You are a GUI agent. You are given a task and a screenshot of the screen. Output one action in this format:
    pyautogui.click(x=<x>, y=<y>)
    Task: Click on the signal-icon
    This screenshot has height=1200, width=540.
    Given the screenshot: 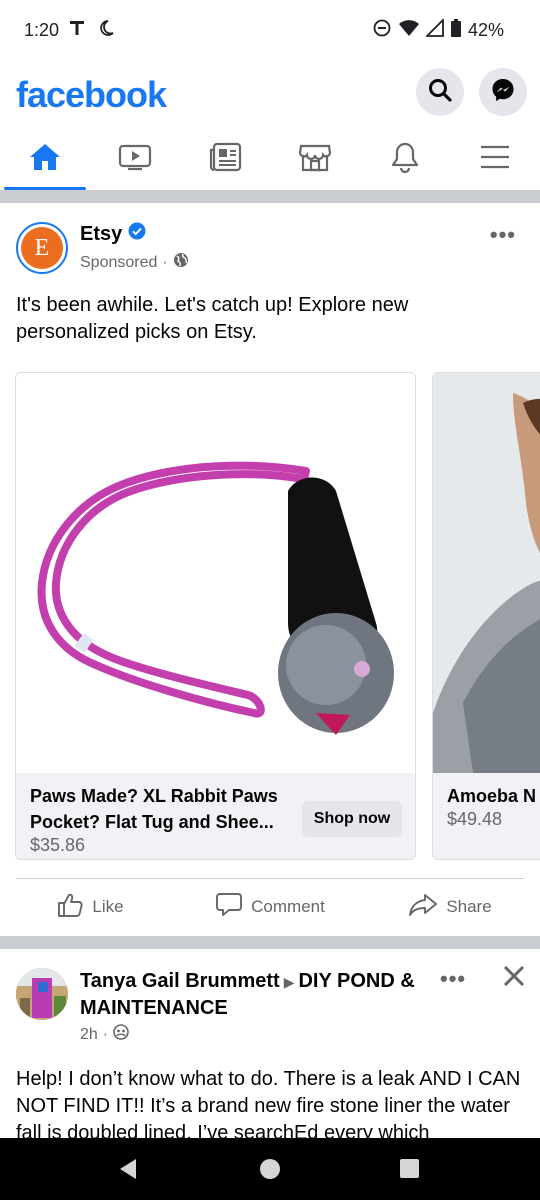 What is the action you would take?
    pyautogui.click(x=434, y=29)
    